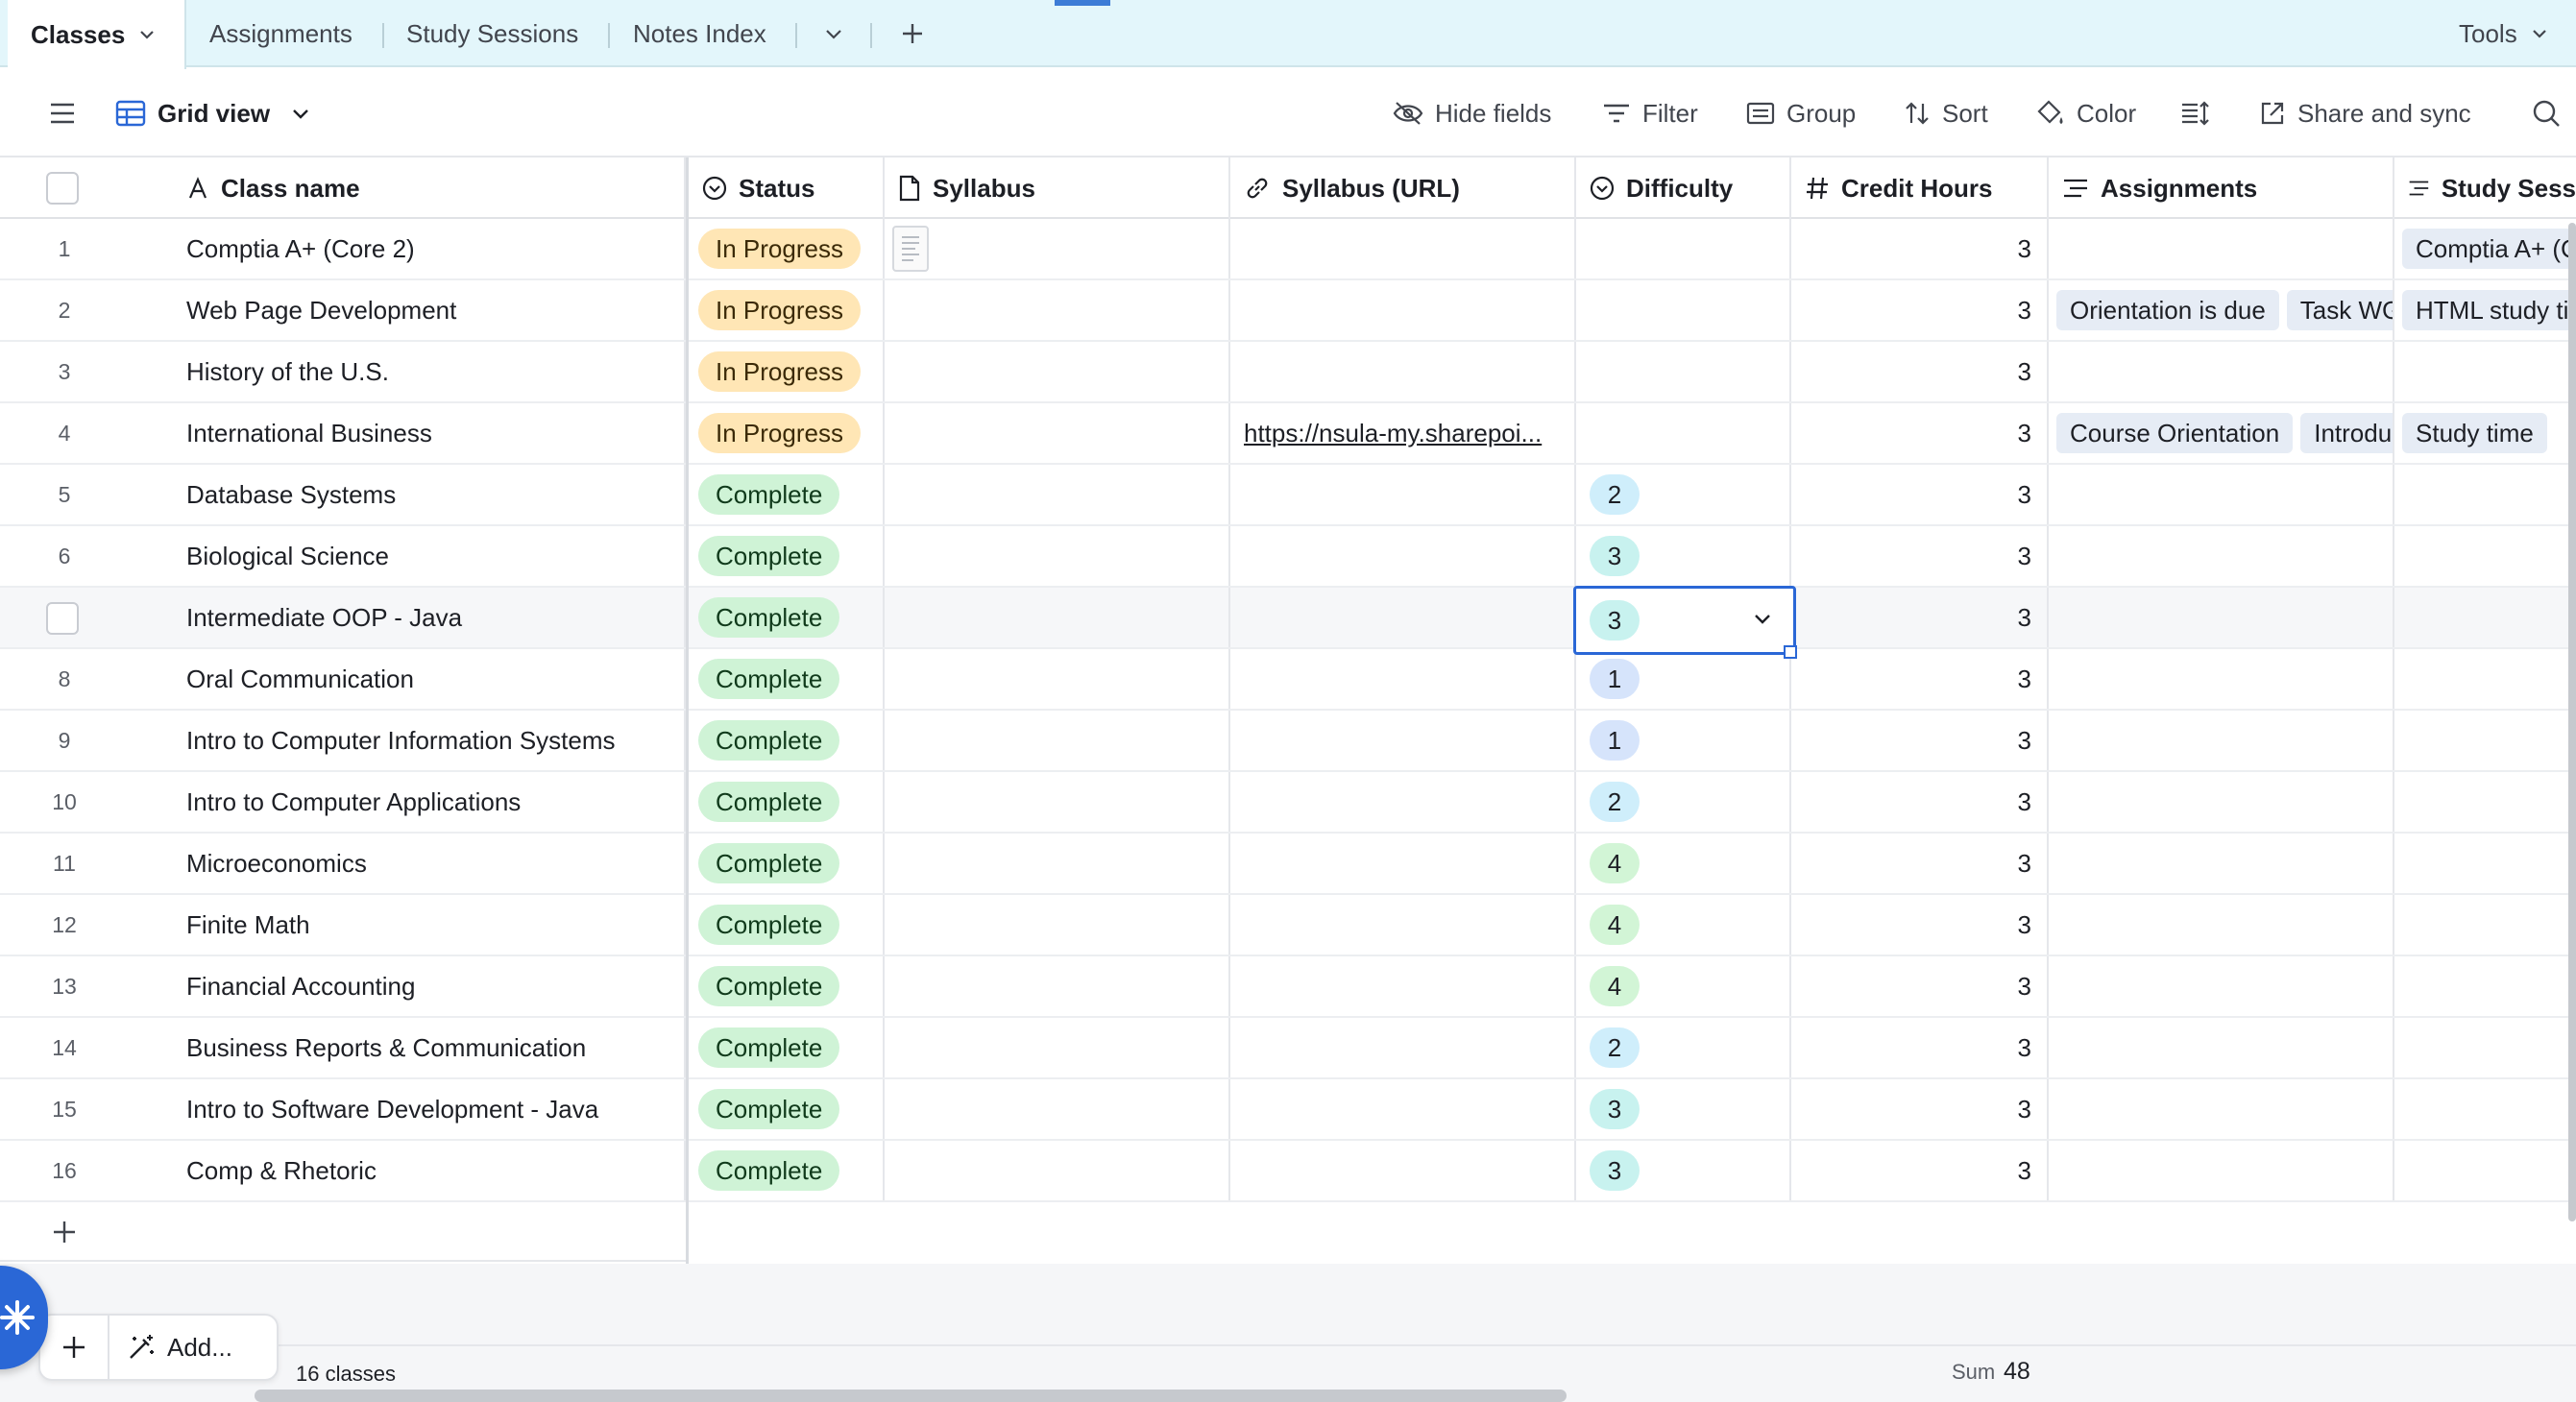  I want to click on table-row: 8 Oral Communication Complete 1 3, so click(1288, 680).